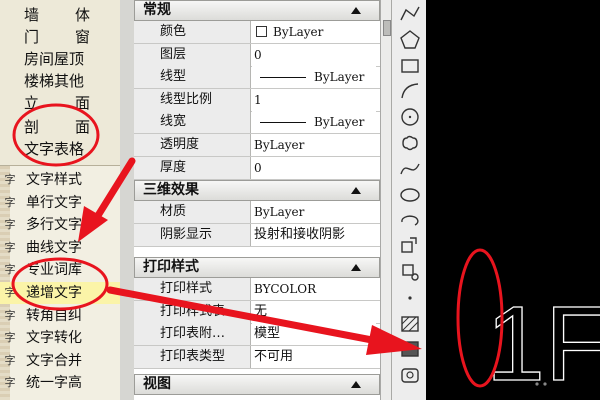 This screenshot has width=600, height=400. Describe the element at coordinates (60, 225) in the screenshot. I see `submenu-item: 字多行文字` at that location.